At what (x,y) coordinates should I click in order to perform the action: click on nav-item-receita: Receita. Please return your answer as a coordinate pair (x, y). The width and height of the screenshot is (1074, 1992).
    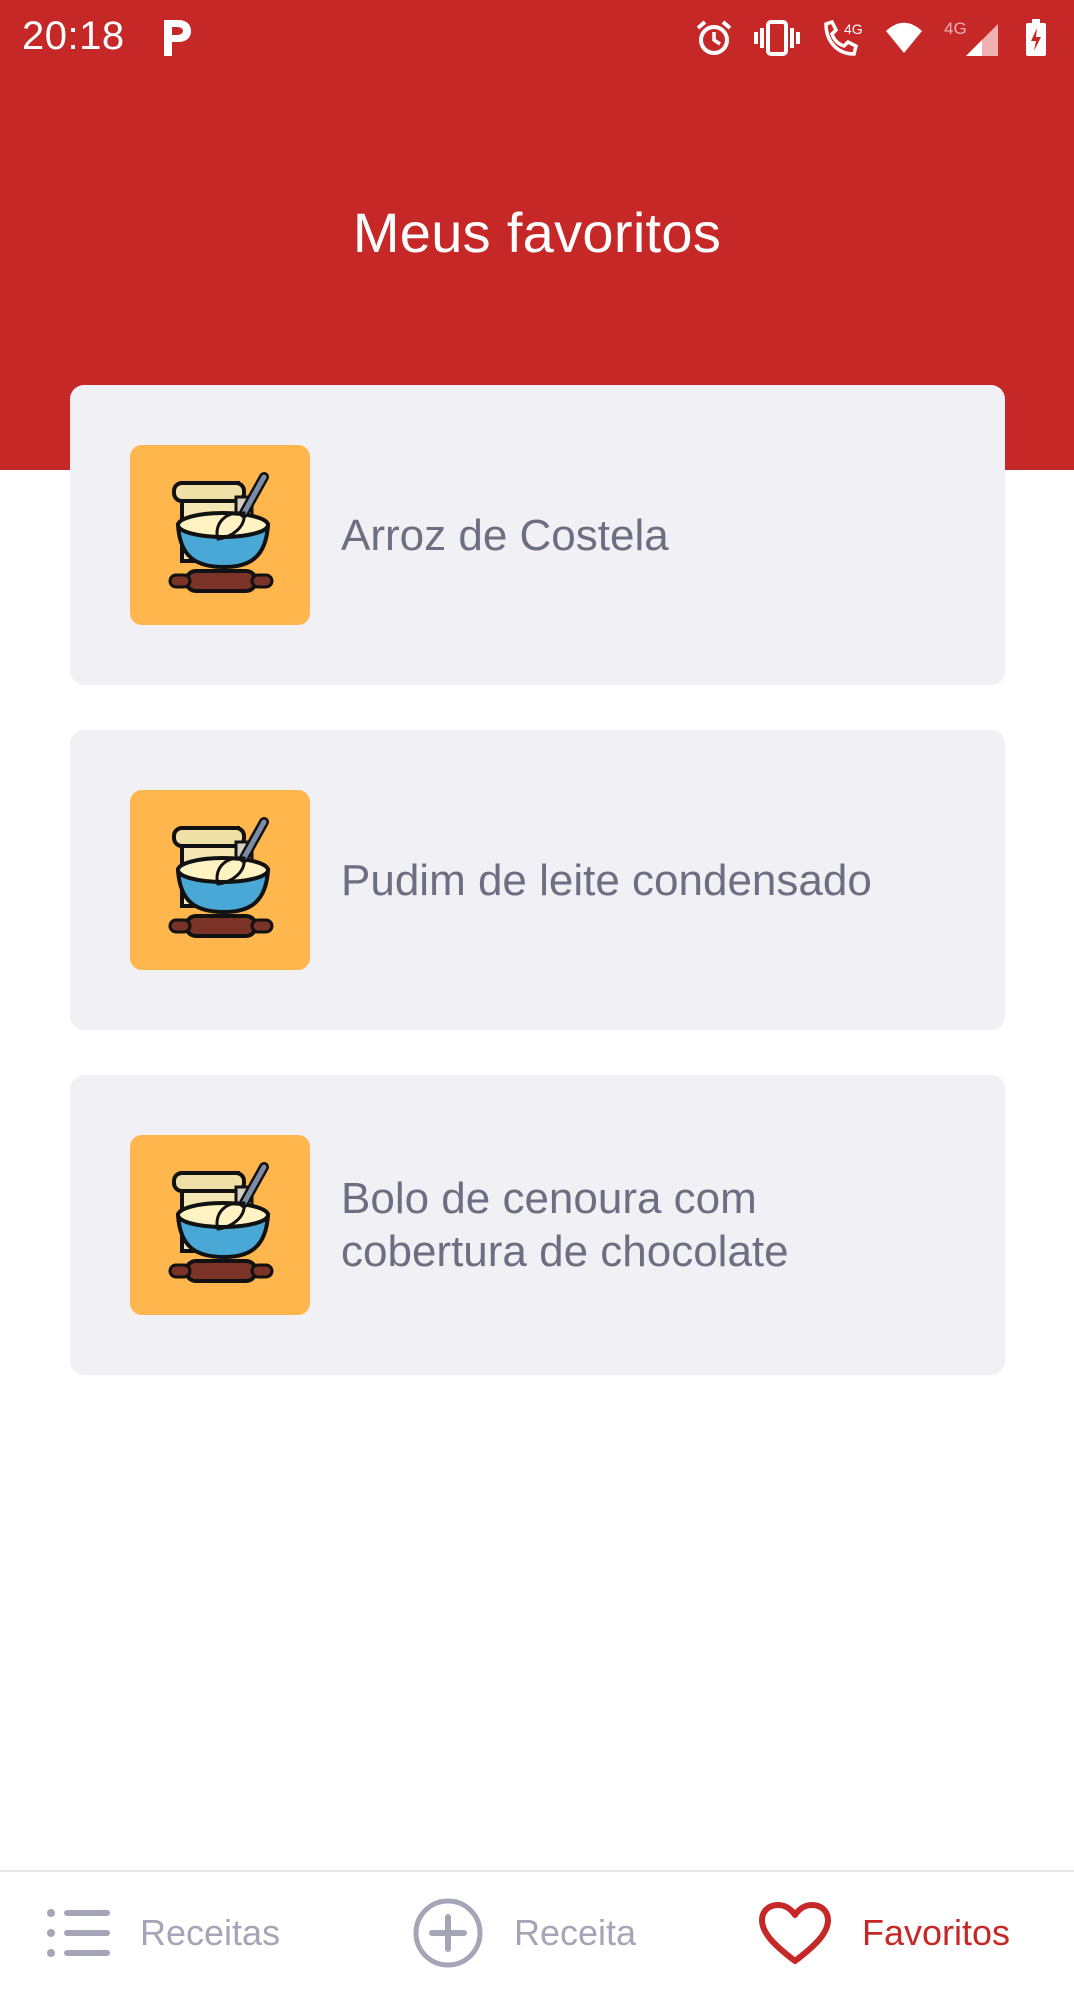
    Looking at the image, I should click on (524, 1932).